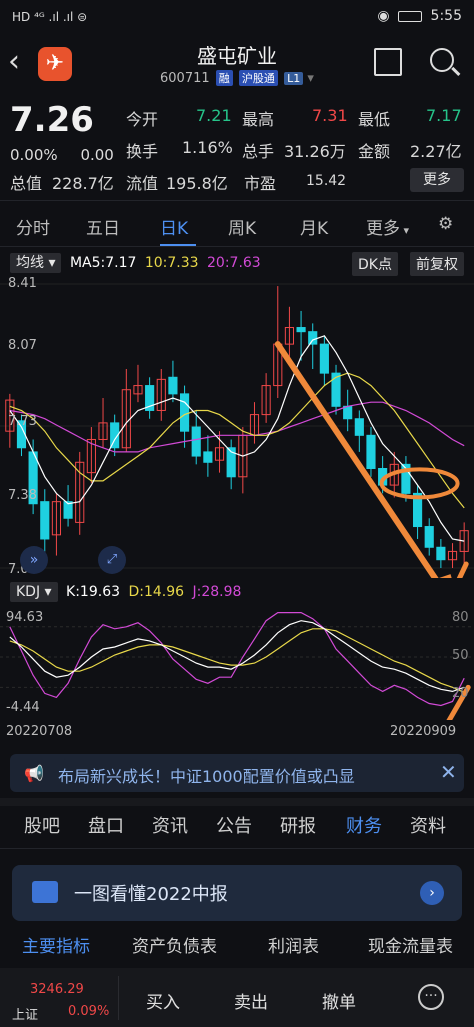 The height and width of the screenshot is (1027, 474). Describe the element at coordinates (237, 78) in the screenshot. I see `stock-code-row: 600711 融 沪股通 L1 ▾` at that location.